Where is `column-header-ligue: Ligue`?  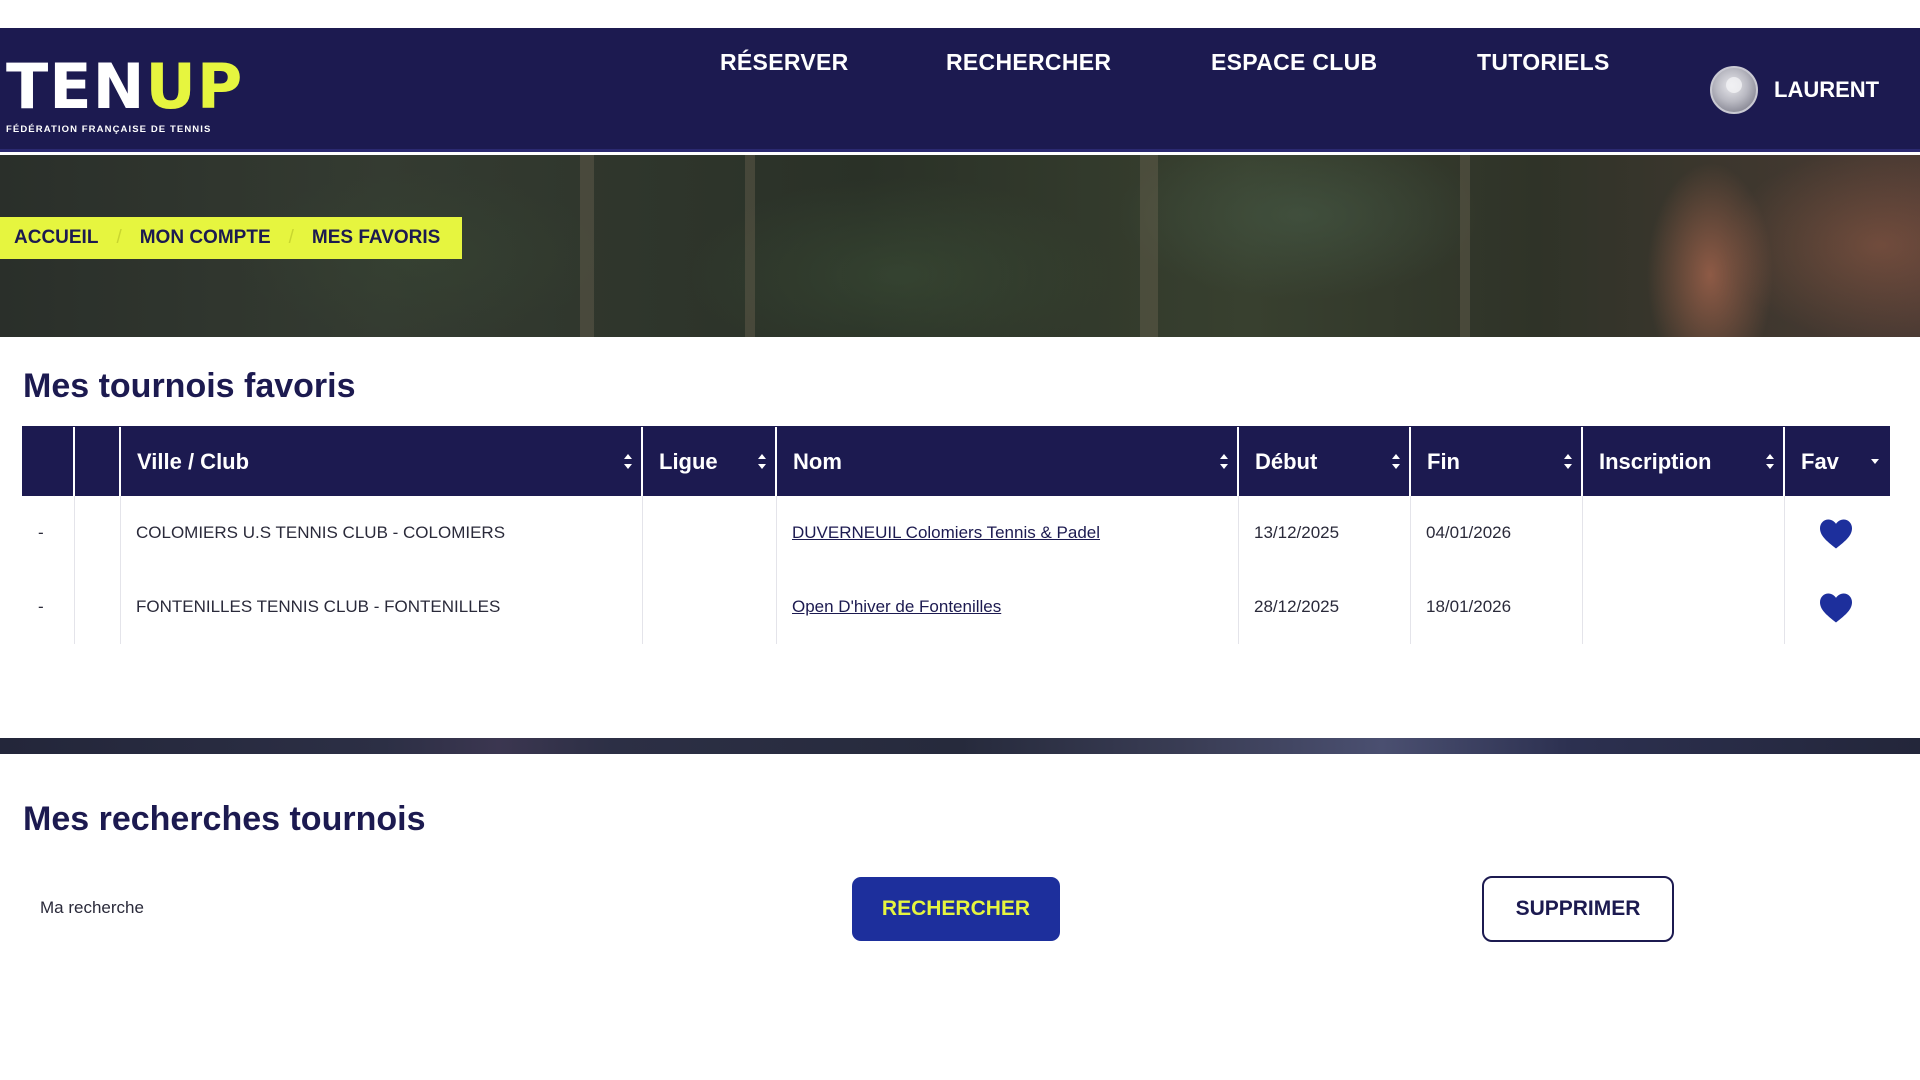
column-header-ligue: Ligue is located at coordinates (710, 462).